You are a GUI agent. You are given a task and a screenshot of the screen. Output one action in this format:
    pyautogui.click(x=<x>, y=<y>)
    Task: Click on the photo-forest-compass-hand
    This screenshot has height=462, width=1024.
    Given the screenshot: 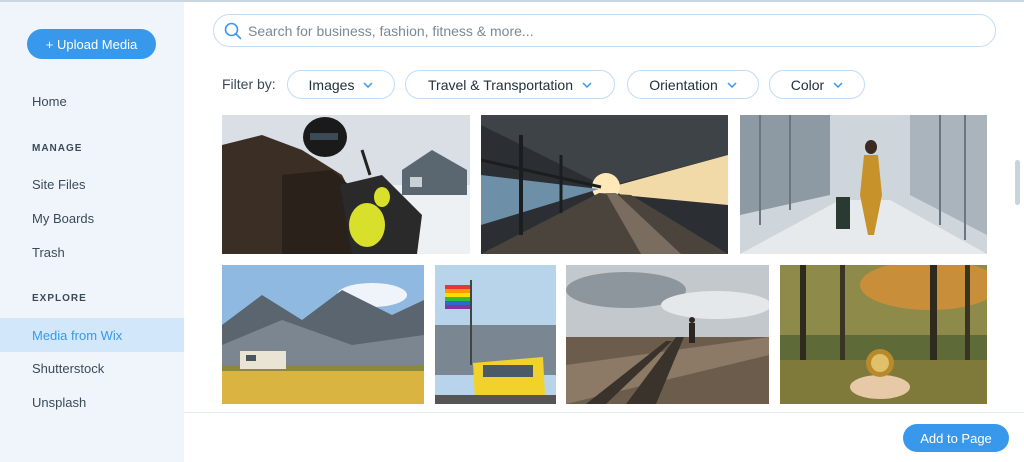 What is the action you would take?
    pyautogui.click(x=883, y=334)
    